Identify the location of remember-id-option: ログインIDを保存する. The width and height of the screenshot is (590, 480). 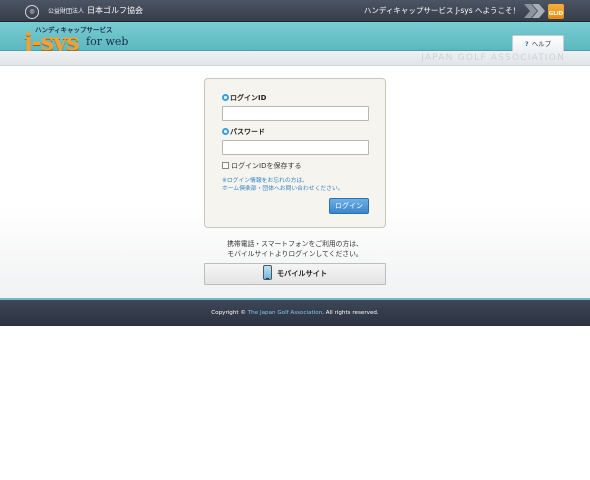
(261, 166).